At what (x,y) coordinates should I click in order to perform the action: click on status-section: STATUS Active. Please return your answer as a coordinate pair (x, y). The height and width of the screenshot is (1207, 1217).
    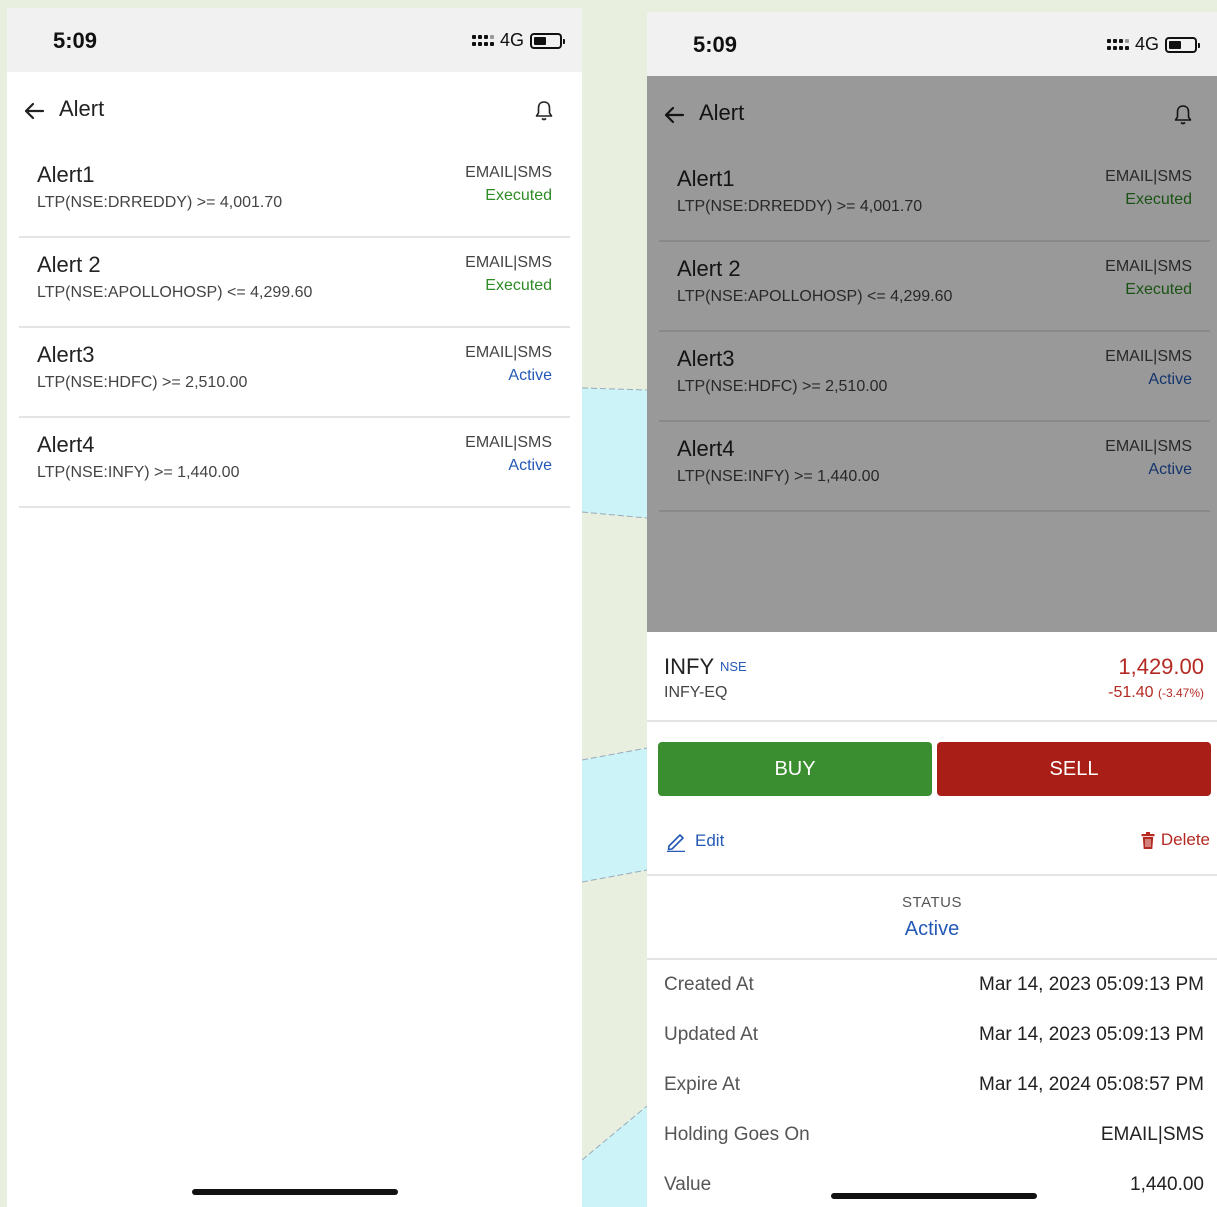
    Looking at the image, I should click on (932, 918).